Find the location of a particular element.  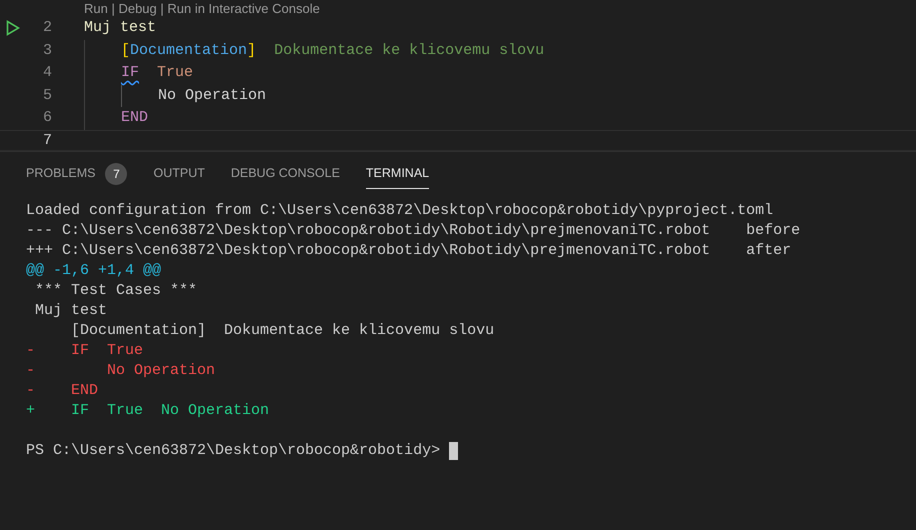

panel-tab: DEBUG CONSOLE is located at coordinates (285, 174).